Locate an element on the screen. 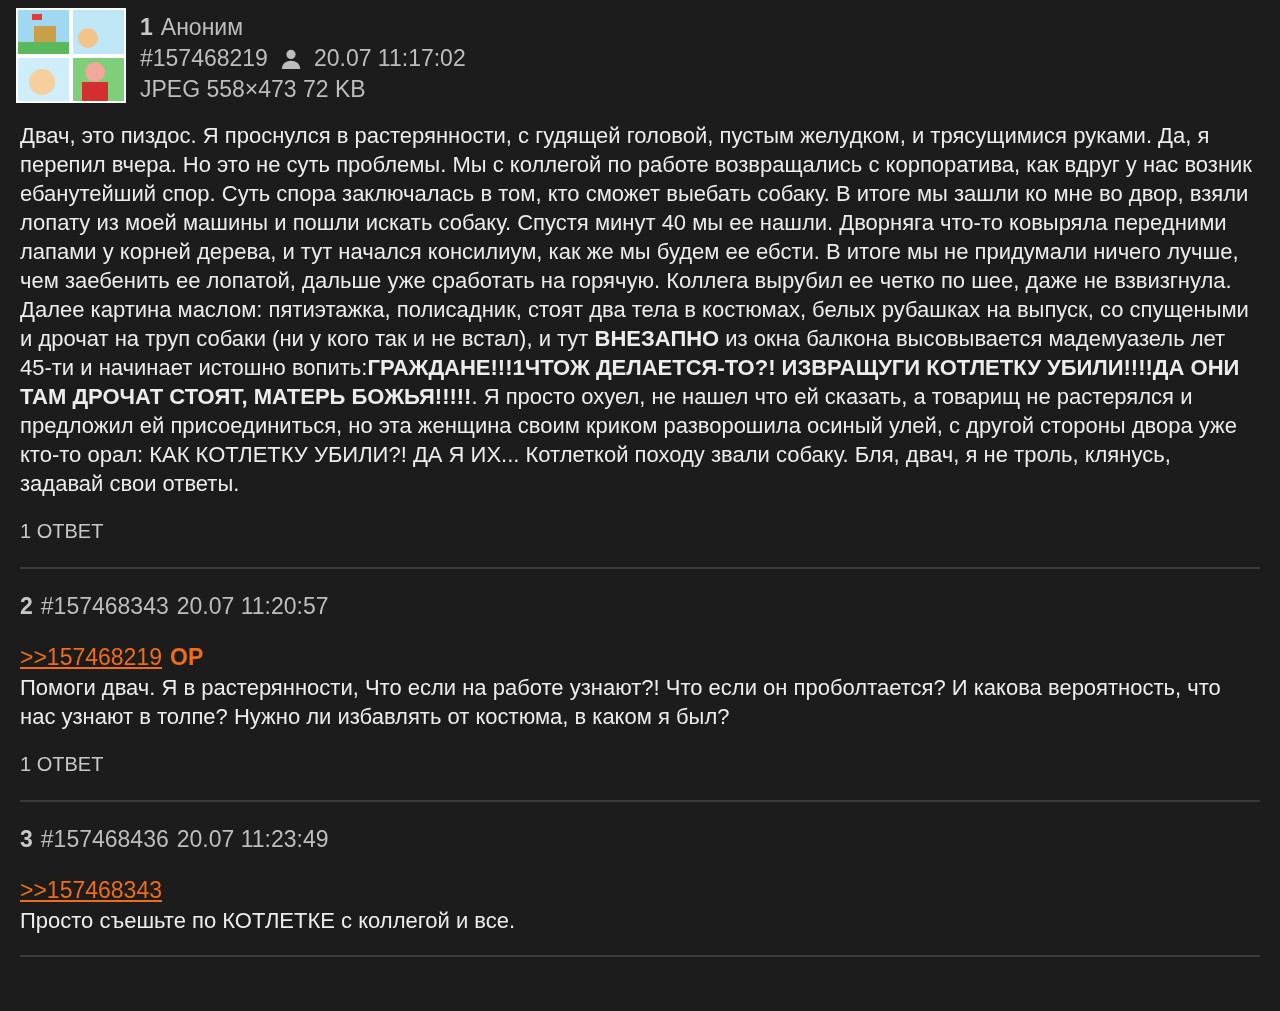  post-date: 20.07 11:20:57 is located at coordinates (252, 606).